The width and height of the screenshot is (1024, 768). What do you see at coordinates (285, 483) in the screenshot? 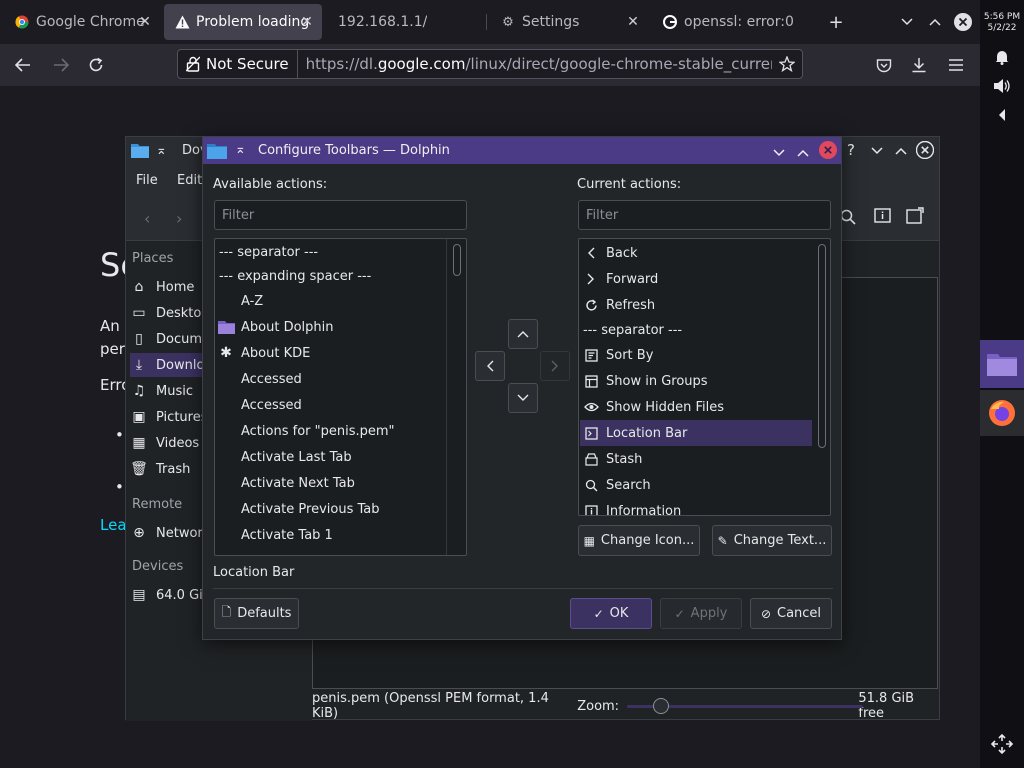
I see `list-item: Activate Next Tab` at bounding box center [285, 483].